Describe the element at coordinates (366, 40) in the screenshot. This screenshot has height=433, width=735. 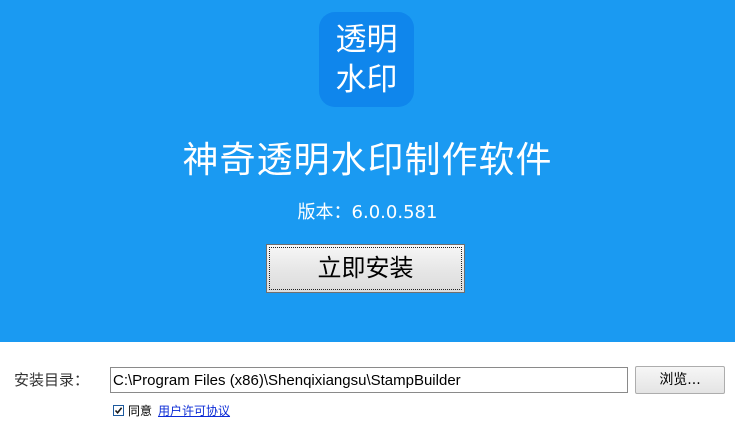
I see `logo-text-line1: 透明` at that location.